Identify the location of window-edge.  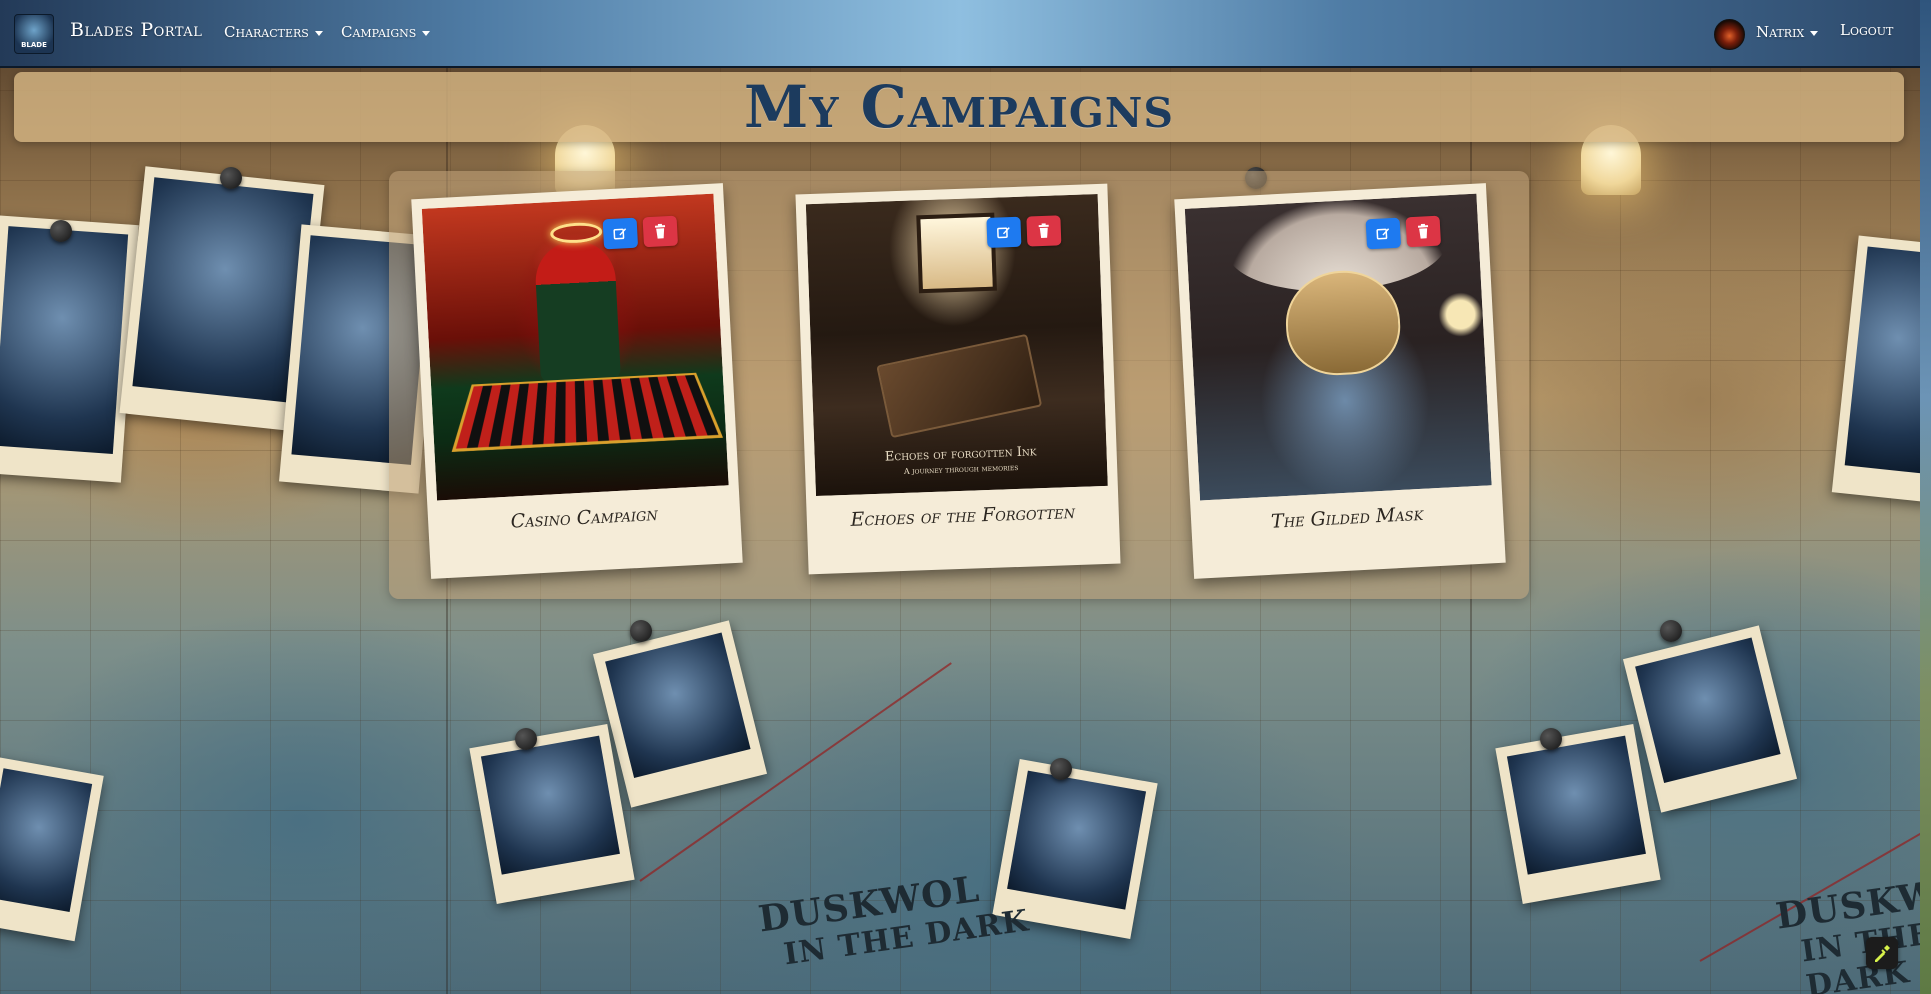
(1925, 497).